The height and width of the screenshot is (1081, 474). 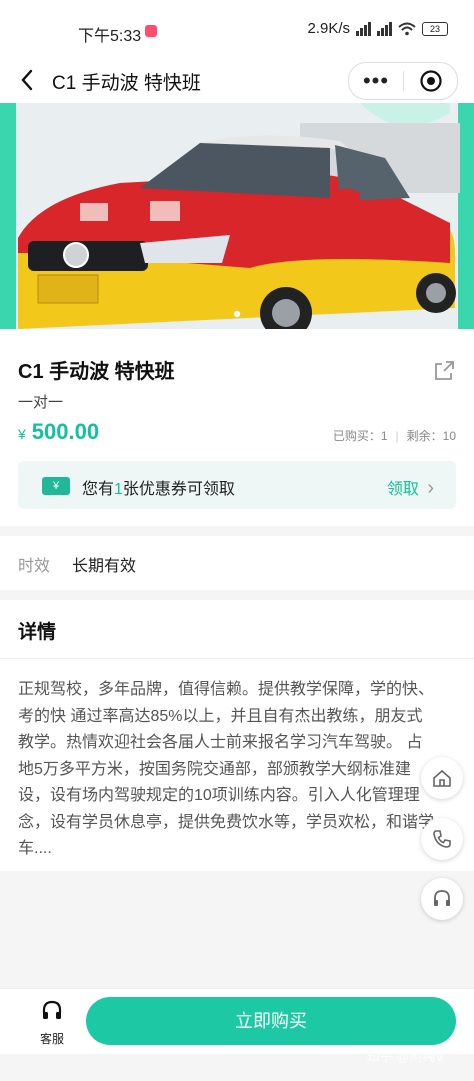 I want to click on claim-label: 领取, so click(x=402, y=489).